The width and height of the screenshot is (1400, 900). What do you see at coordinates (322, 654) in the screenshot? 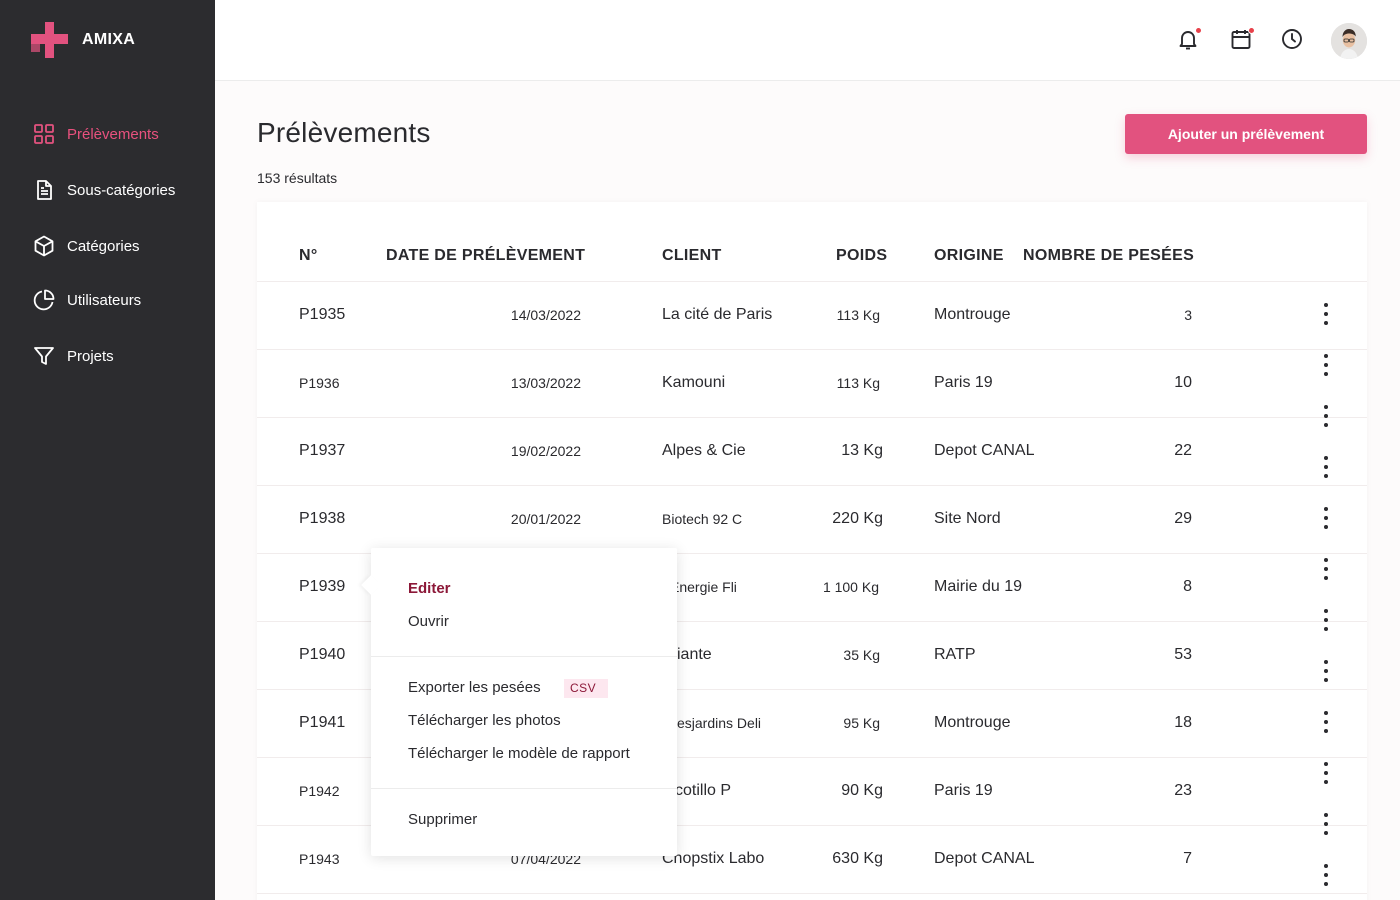
I see `cell-number: P1940` at bounding box center [322, 654].